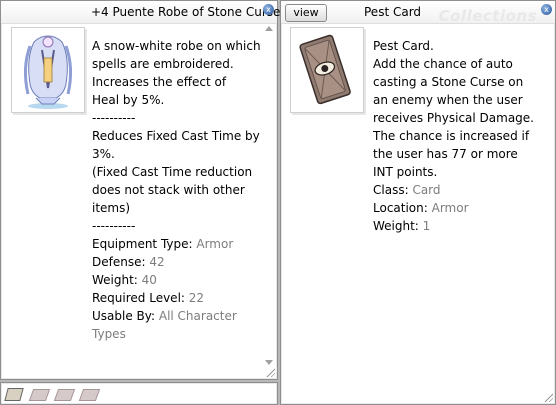 The width and height of the screenshot is (556, 405). I want to click on description-line: the user has 77 or more, so click(445, 154).